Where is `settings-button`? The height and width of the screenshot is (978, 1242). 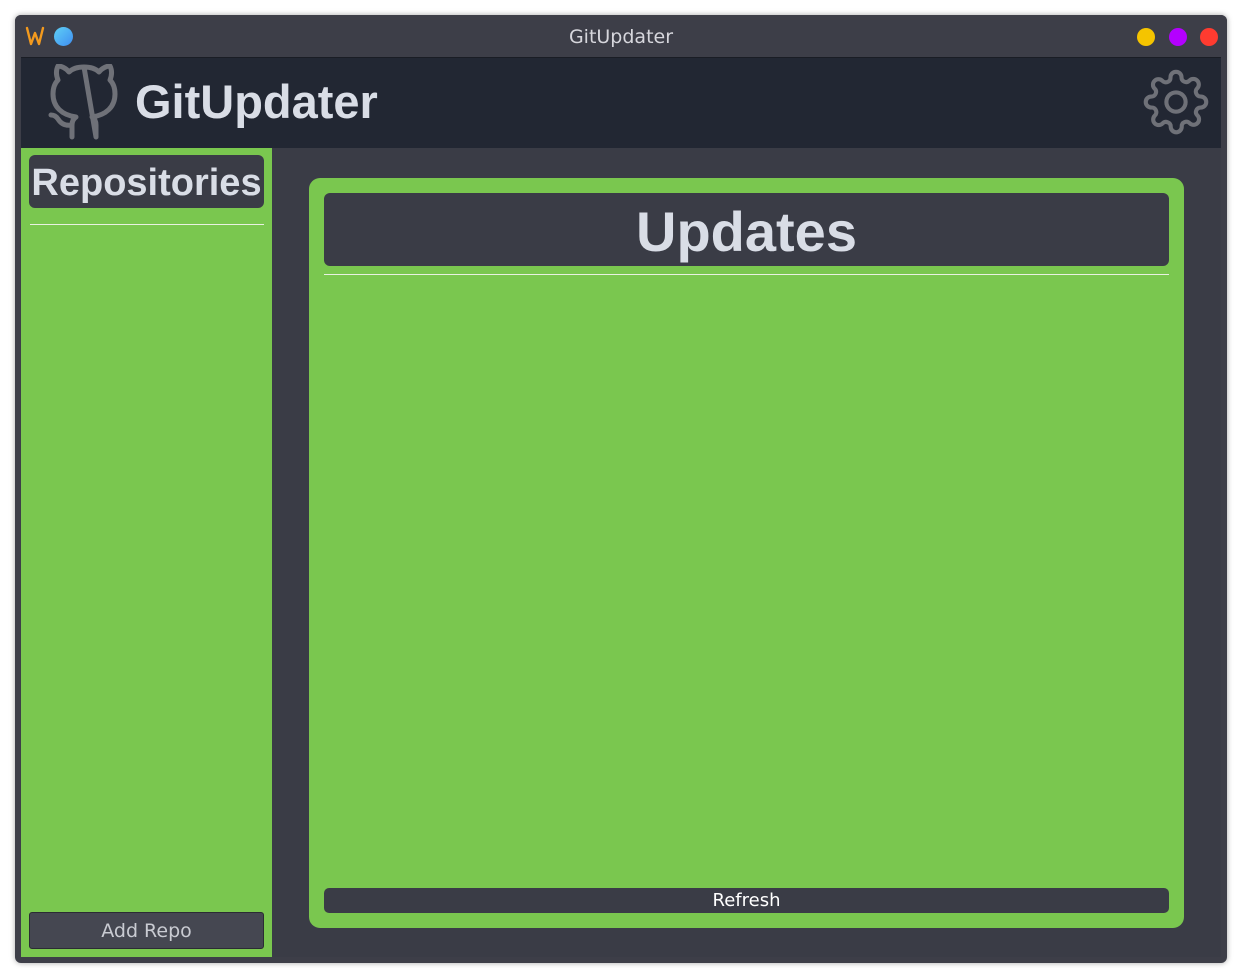 settings-button is located at coordinates (1176, 102).